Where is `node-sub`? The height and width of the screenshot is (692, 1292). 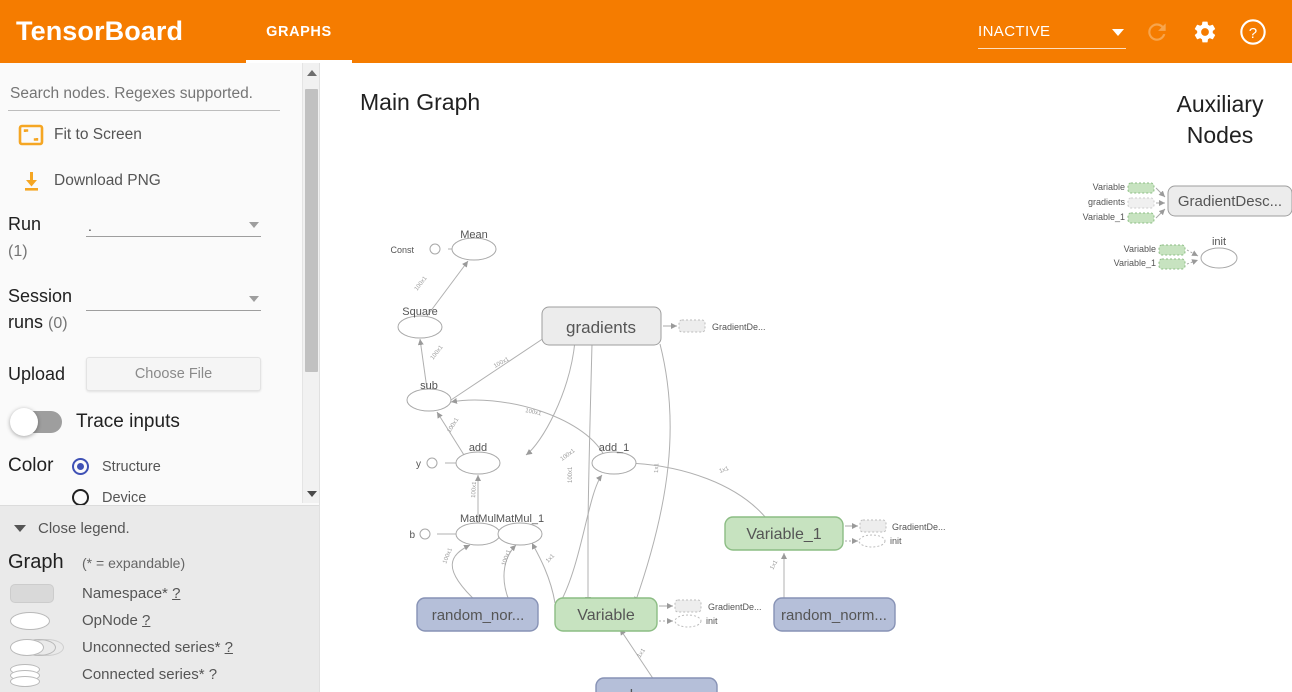 node-sub is located at coordinates (429, 400).